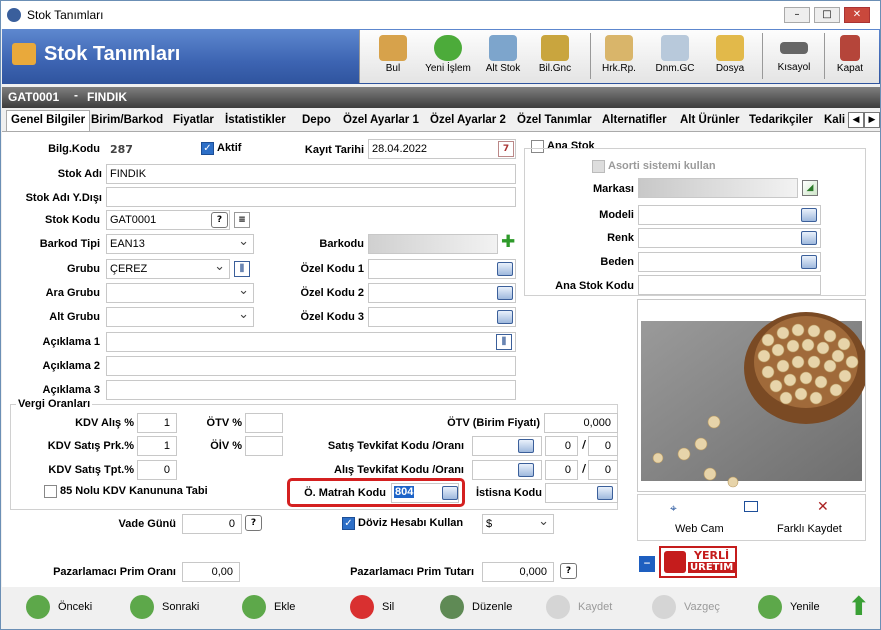  Describe the element at coordinates (605, 493) in the screenshot. I see `istisna-kodu-lookup-icon` at that location.